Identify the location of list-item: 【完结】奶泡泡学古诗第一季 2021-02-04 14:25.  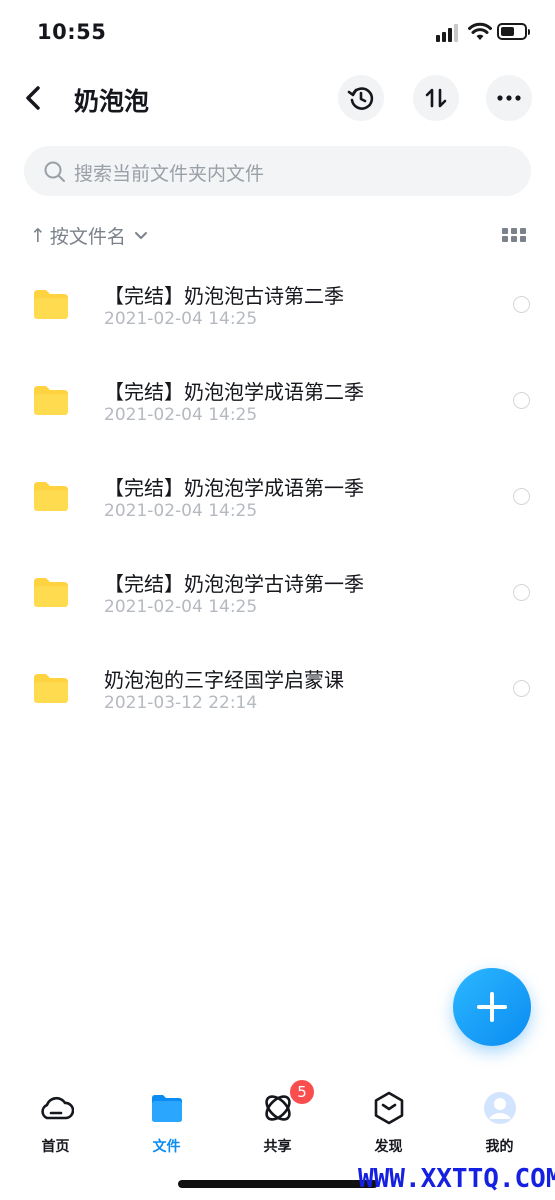
(277, 592).